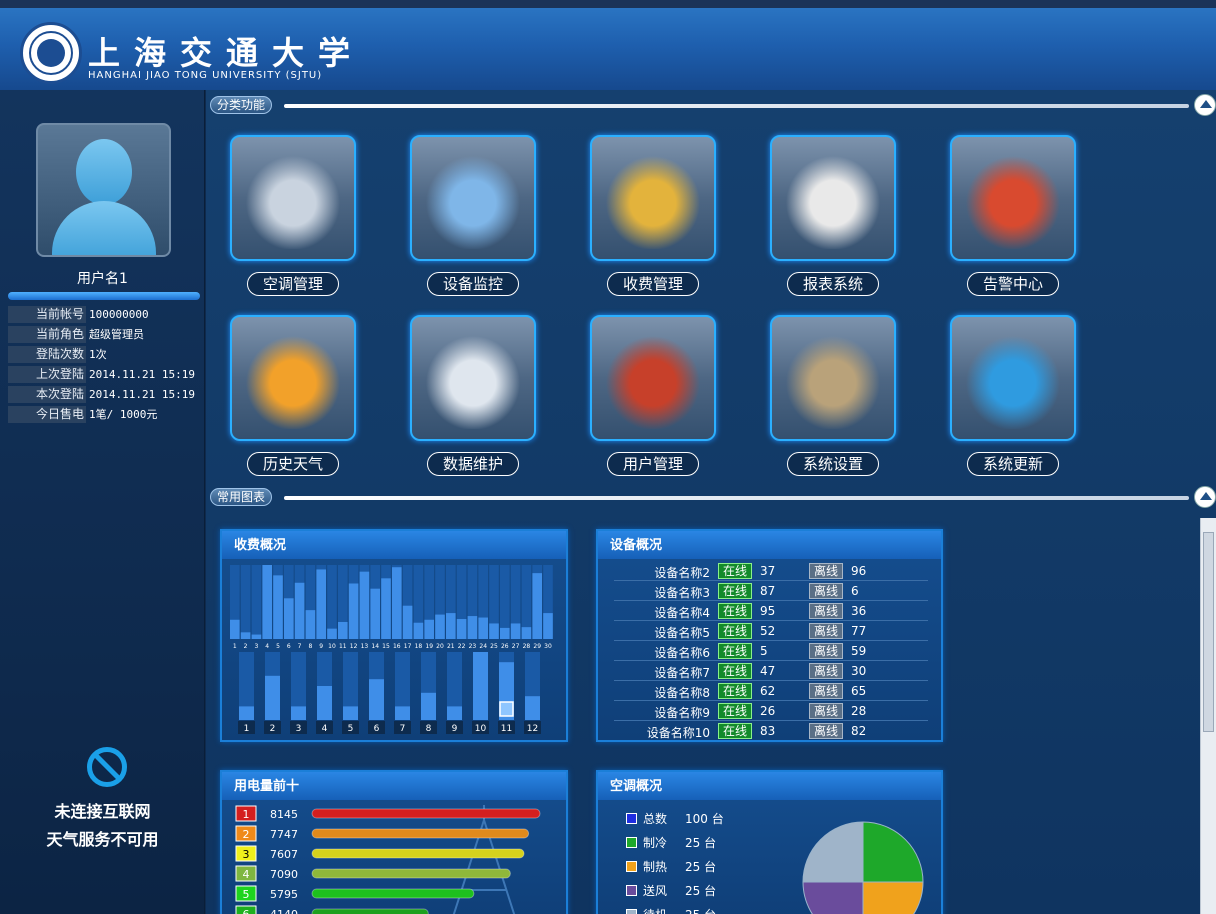  Describe the element at coordinates (1013, 198) in the screenshot. I see `tile-warning-sign` at that location.